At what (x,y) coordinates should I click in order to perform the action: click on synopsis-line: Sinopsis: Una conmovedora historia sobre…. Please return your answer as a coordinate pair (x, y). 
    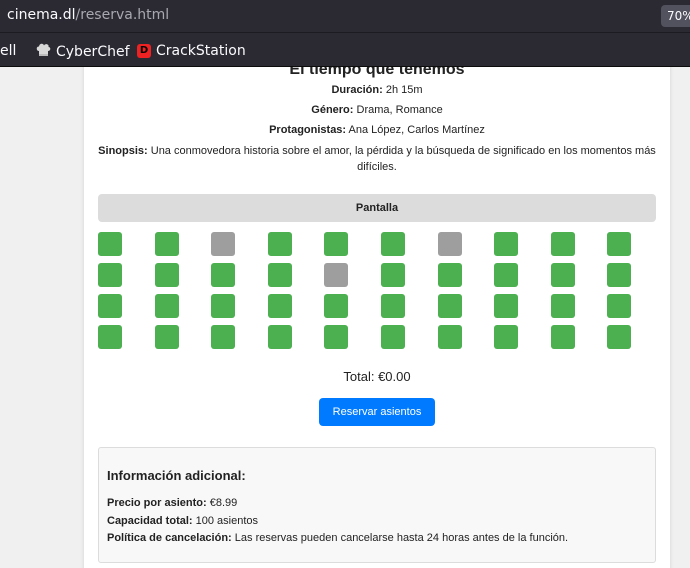
    Looking at the image, I should click on (377, 159).